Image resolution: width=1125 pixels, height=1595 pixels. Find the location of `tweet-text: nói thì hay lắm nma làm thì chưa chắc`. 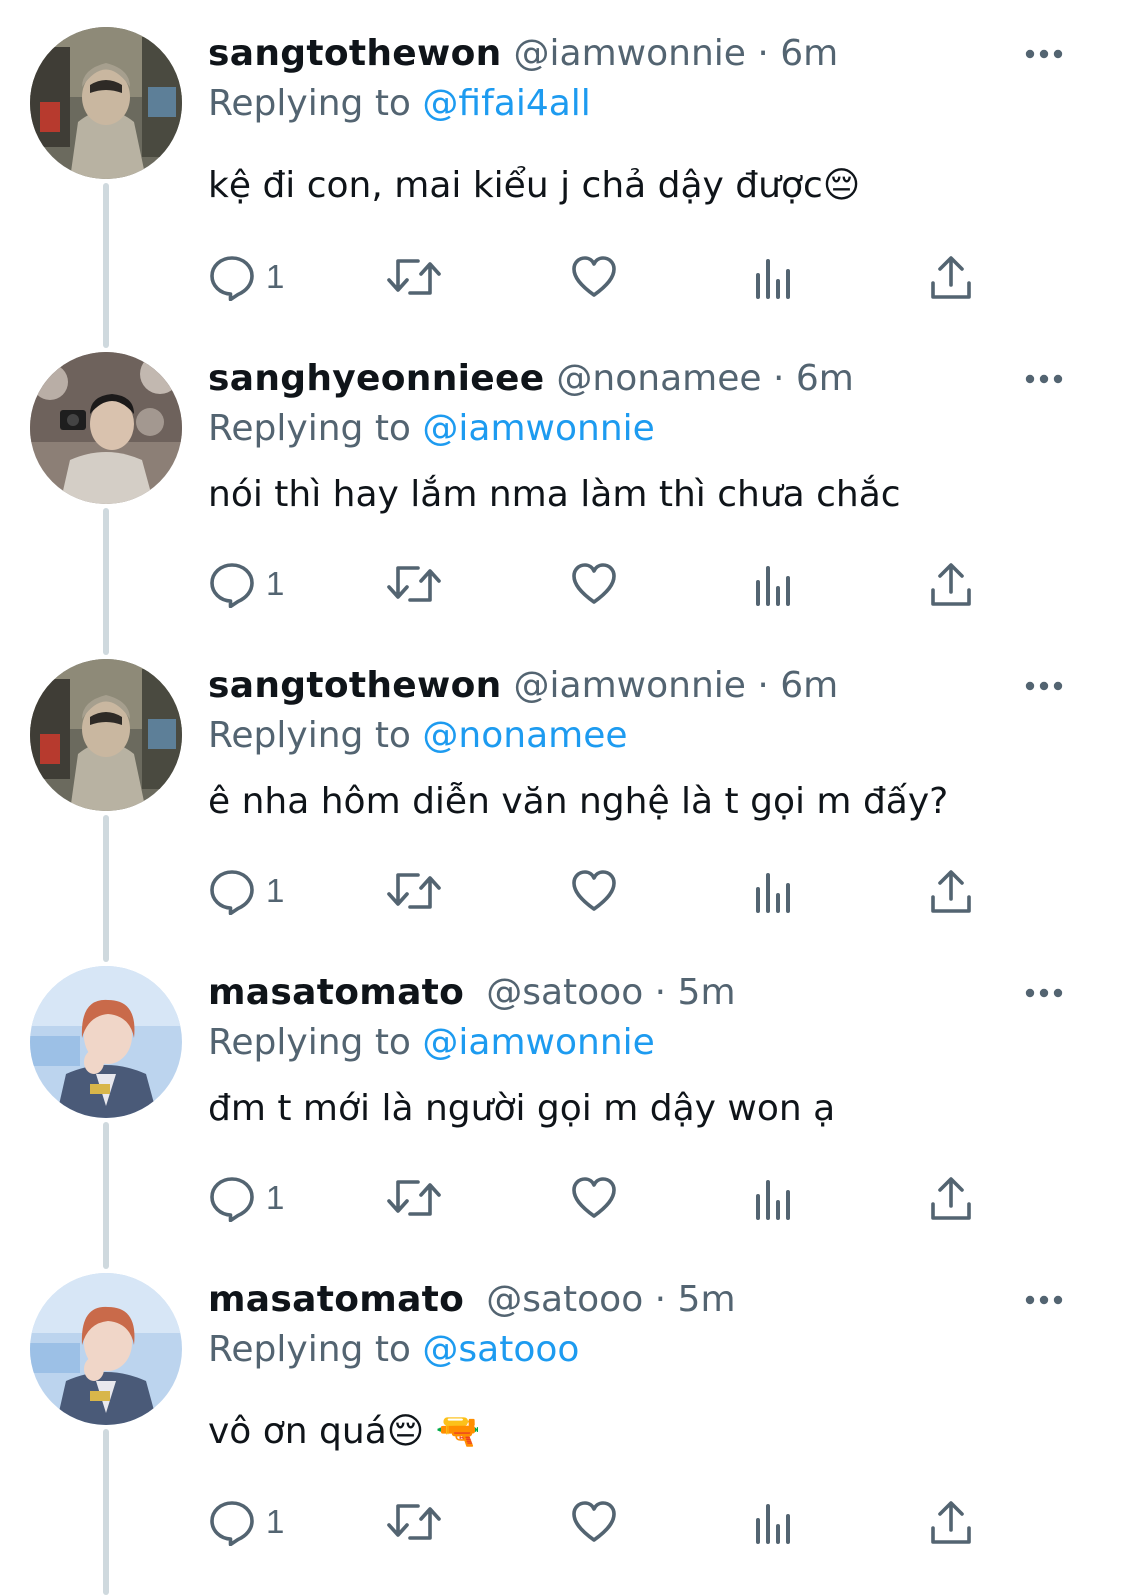

tweet-text: nói thì hay lắm nma làm thì chưa chắc is located at coordinates (554, 494).